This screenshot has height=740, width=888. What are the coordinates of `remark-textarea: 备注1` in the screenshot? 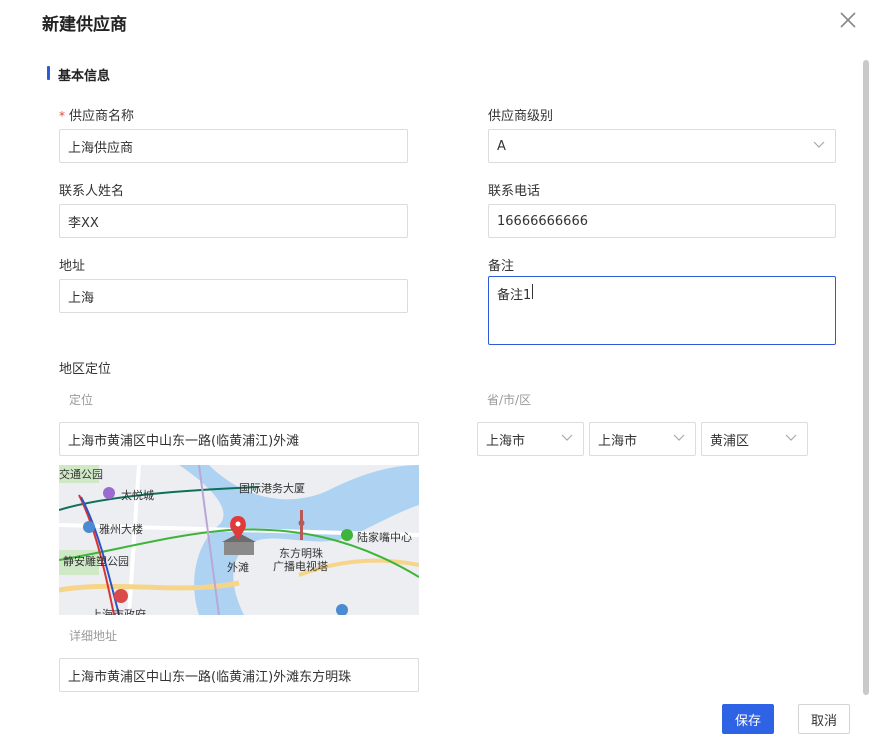 It's located at (662, 310).